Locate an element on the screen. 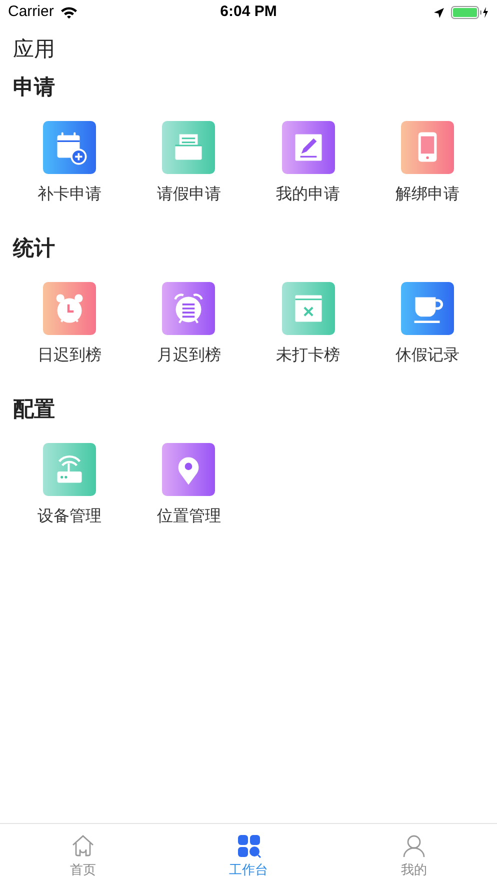  app-label: 请假申请 is located at coordinates (188, 194).